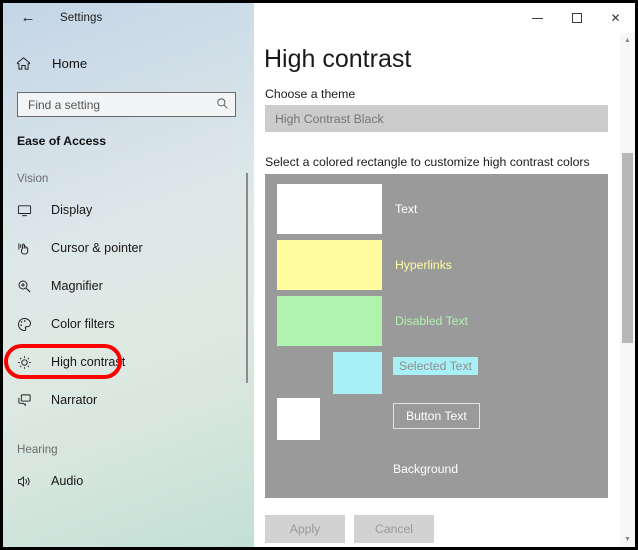  I want to click on preview-label-hyperlinks: Hyperlinks, so click(423, 265).